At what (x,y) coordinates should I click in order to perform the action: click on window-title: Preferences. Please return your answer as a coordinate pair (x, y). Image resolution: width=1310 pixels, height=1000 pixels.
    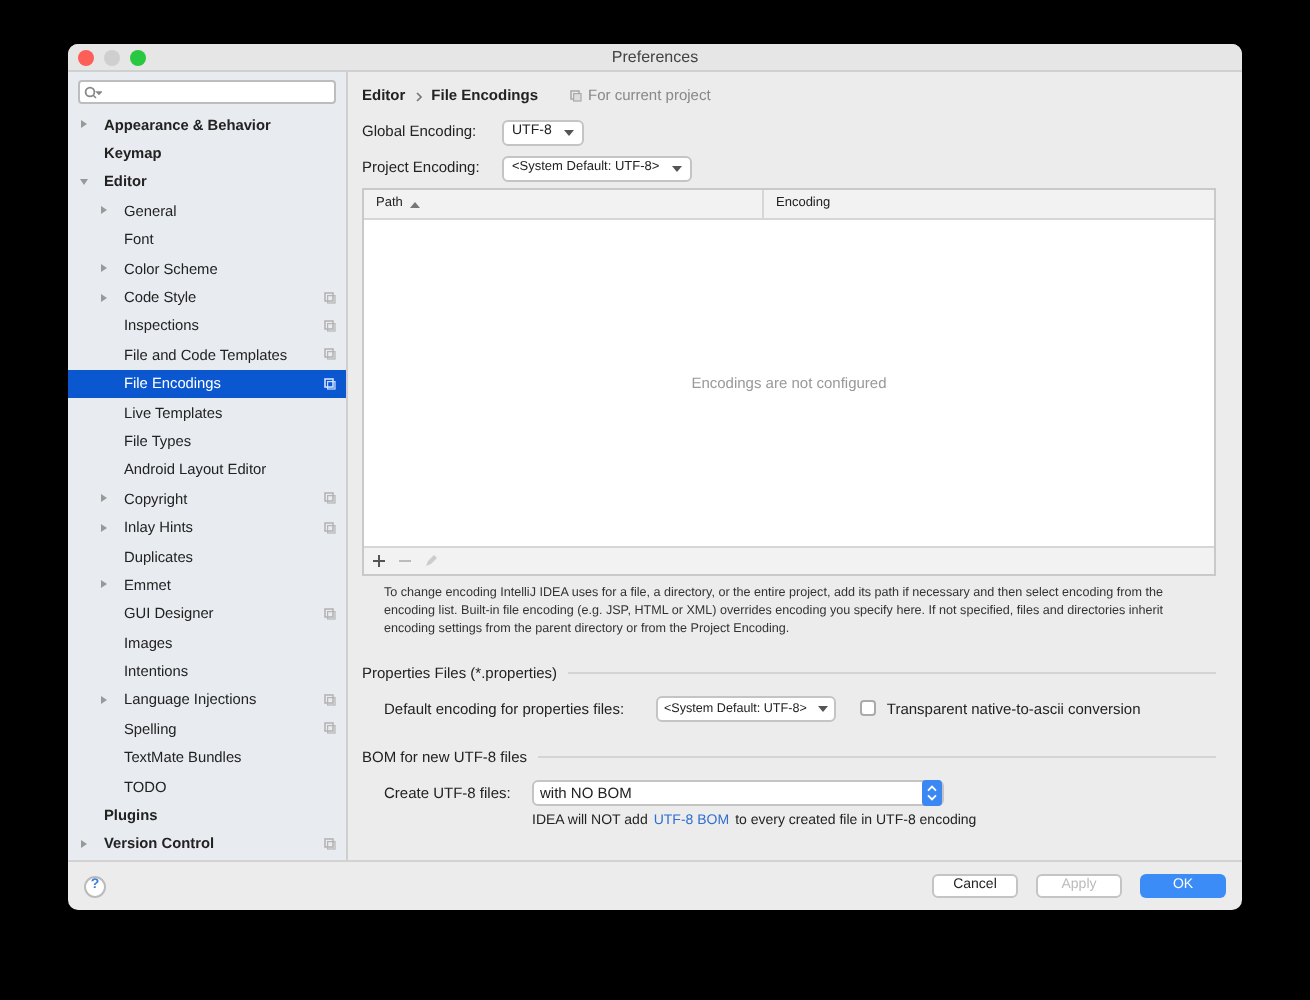
    Looking at the image, I should click on (655, 57).